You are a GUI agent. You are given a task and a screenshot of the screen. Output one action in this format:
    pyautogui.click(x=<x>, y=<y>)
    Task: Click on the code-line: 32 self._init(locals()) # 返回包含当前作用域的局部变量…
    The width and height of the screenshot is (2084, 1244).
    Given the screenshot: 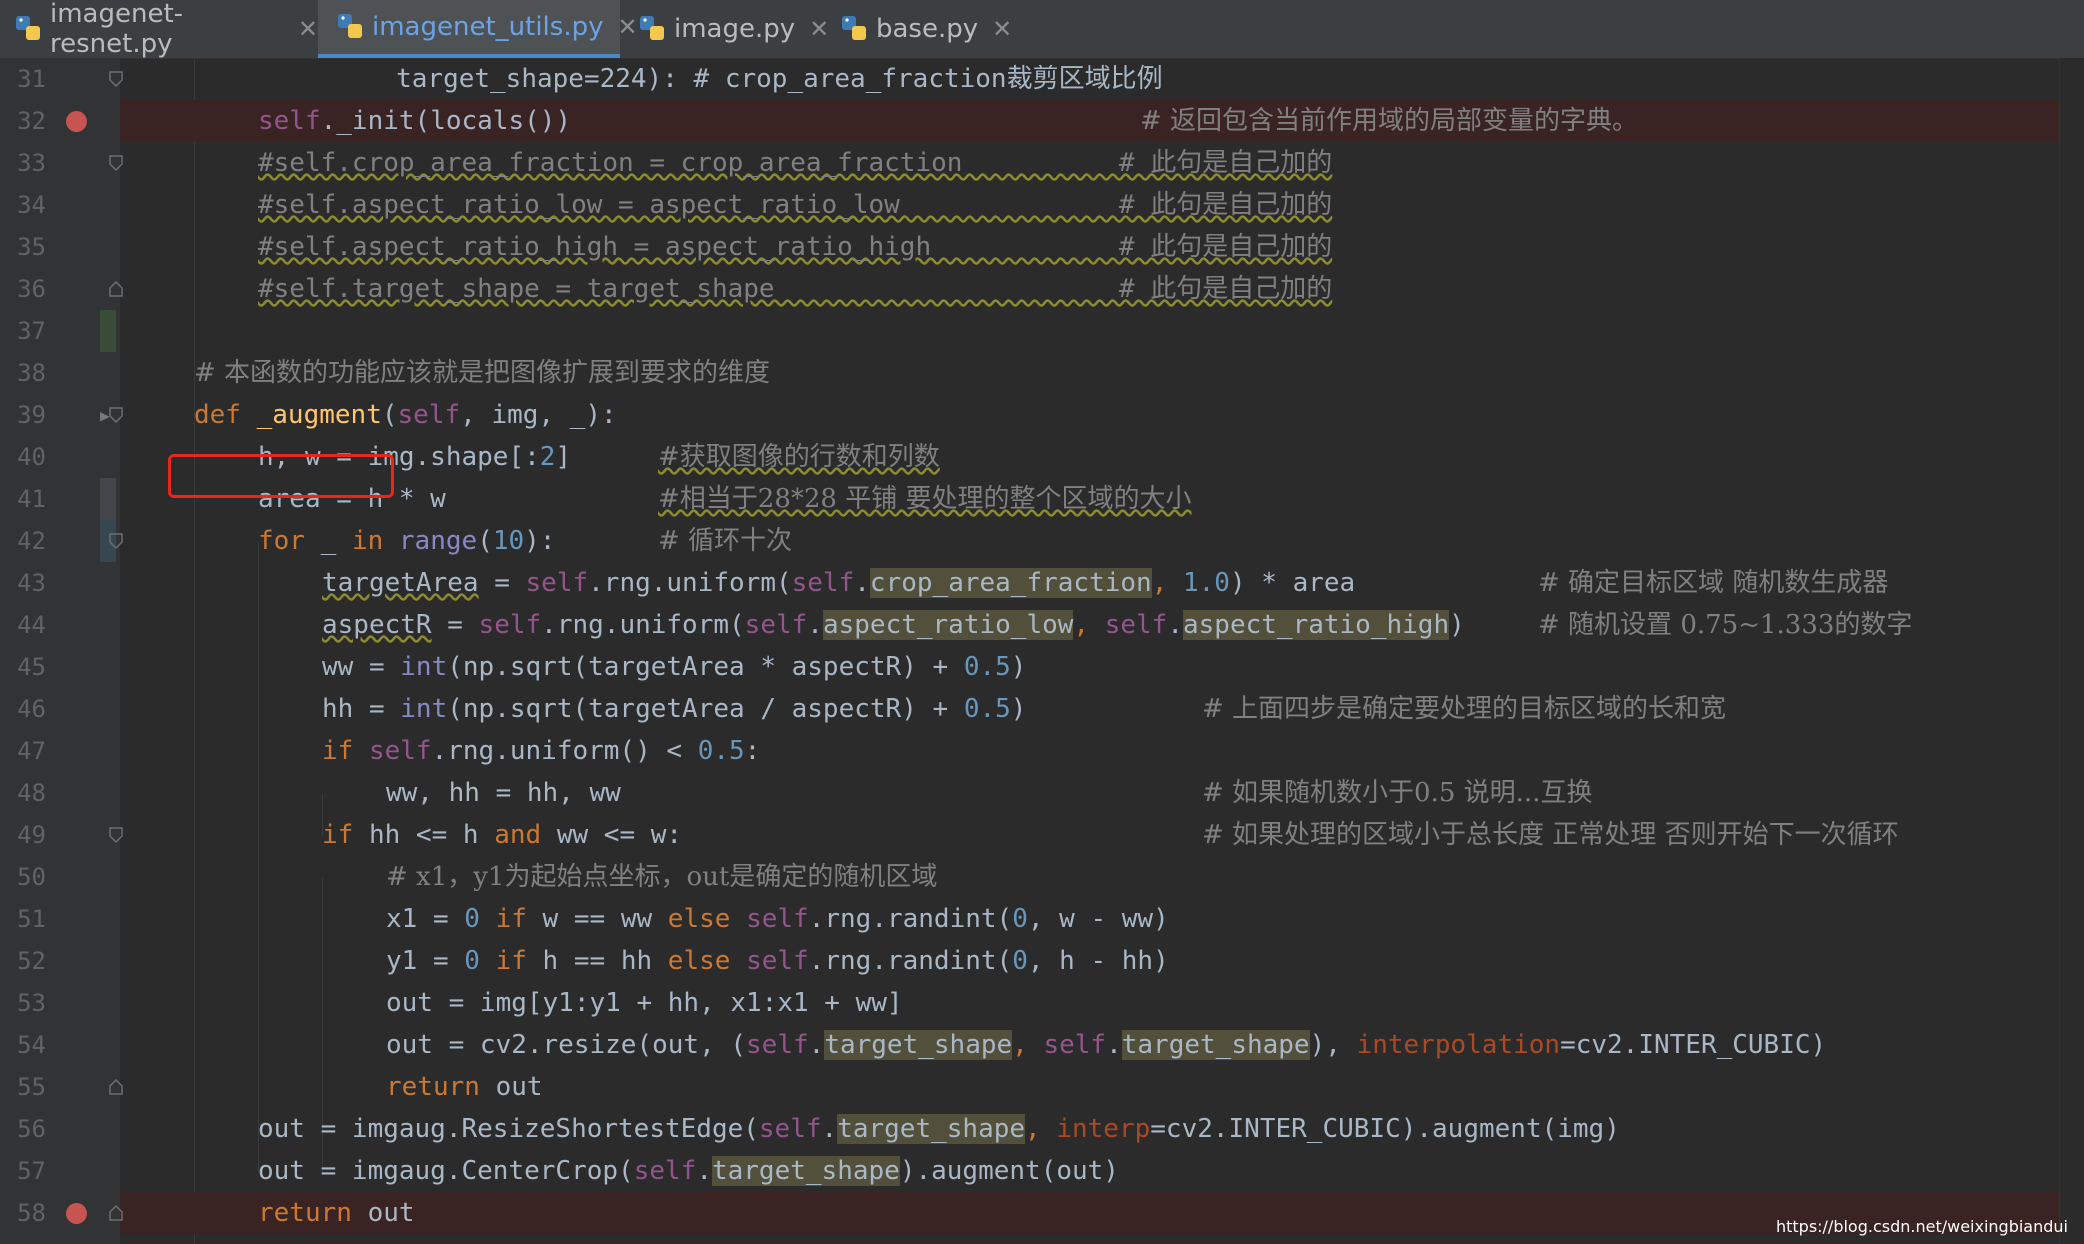 What is the action you would take?
    pyautogui.click(x=1042, y=121)
    